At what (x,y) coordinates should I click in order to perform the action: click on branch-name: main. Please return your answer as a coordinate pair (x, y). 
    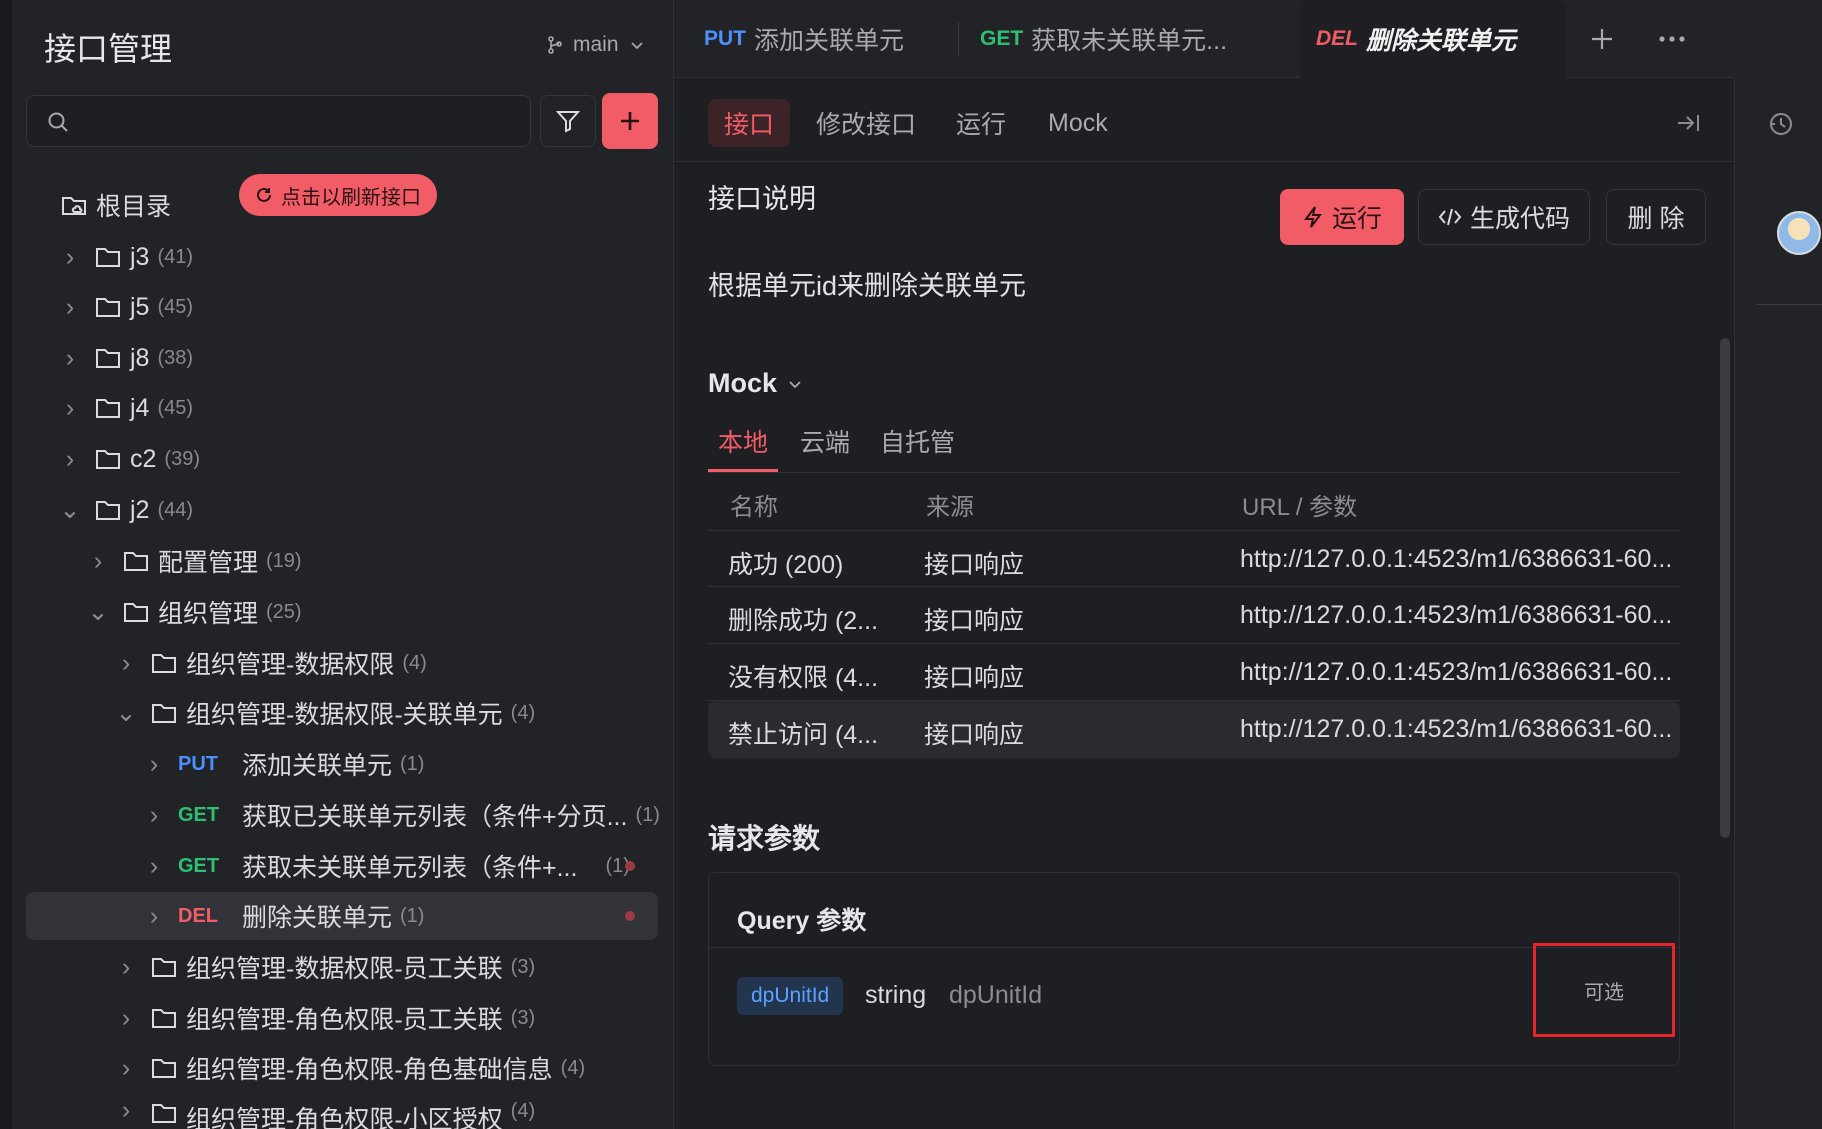
    Looking at the image, I should click on (596, 44).